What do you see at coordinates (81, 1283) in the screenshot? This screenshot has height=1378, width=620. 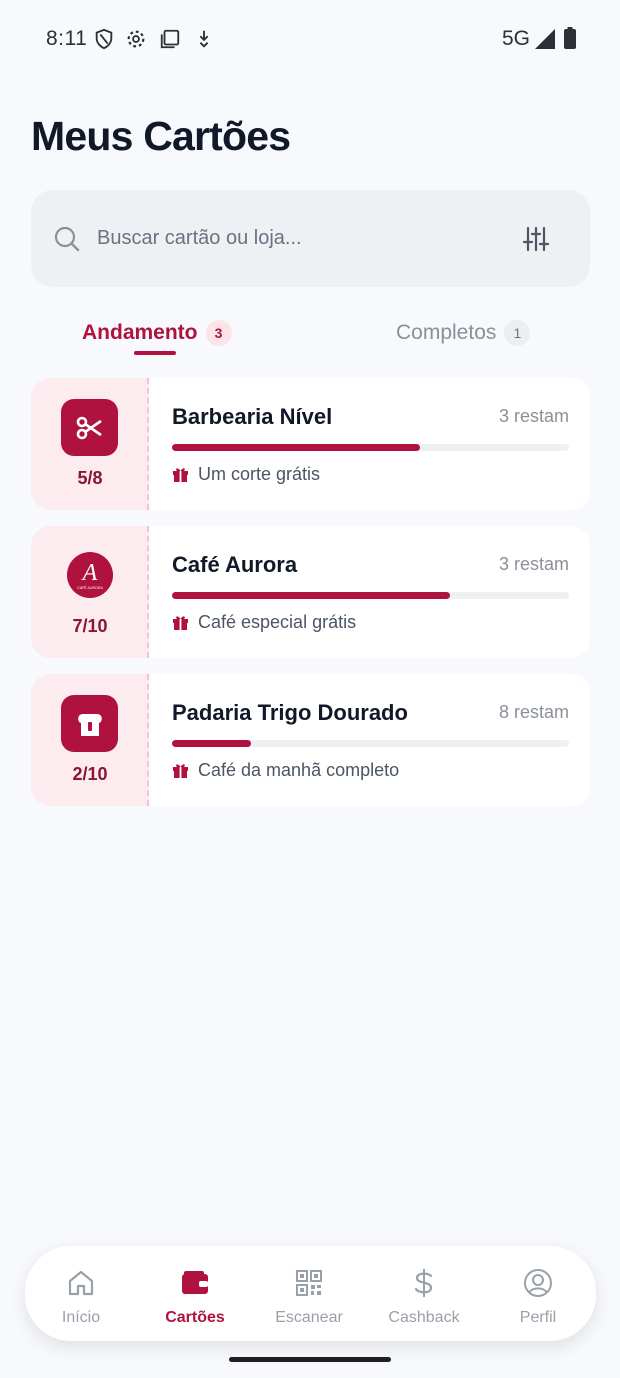 I see `home-icon` at bounding box center [81, 1283].